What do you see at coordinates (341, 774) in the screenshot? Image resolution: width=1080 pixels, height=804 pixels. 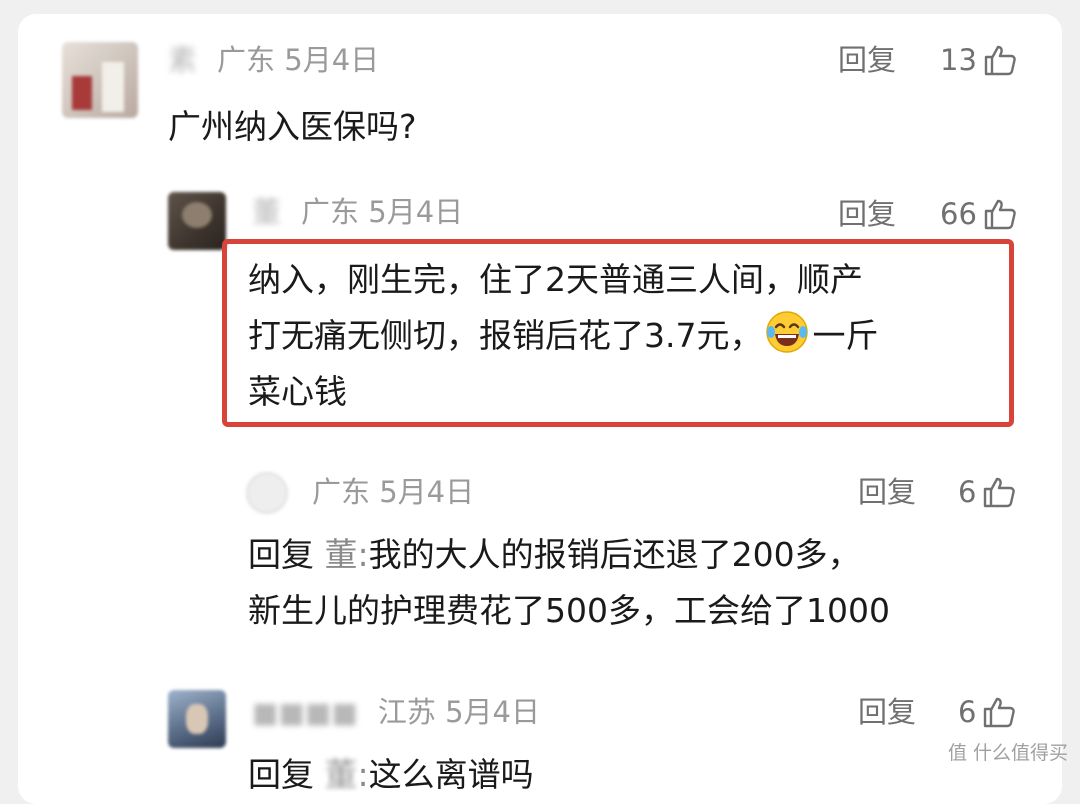 I see `reply-mention-blurred: 董` at bounding box center [341, 774].